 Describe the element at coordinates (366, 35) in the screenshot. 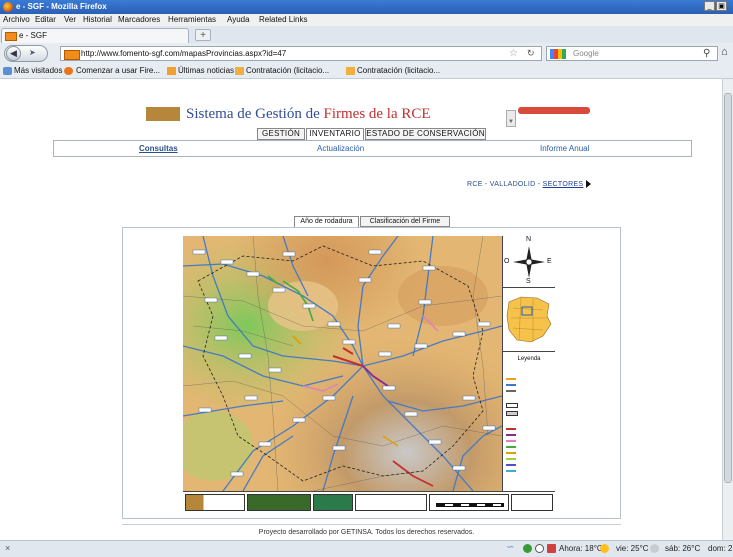

I see `tab-bar: e - SGF +` at that location.